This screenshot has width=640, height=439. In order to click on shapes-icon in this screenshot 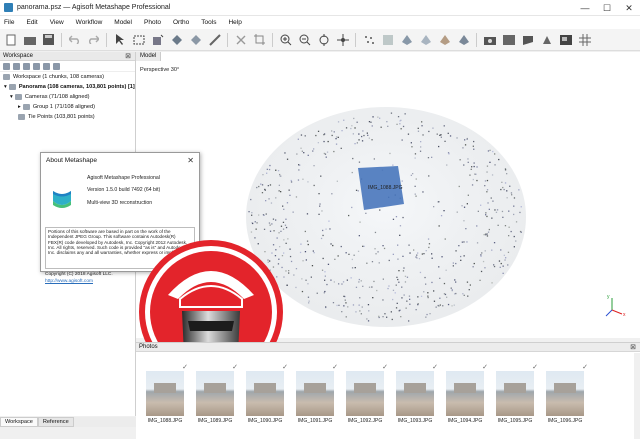, I will do `click(546, 39)`.